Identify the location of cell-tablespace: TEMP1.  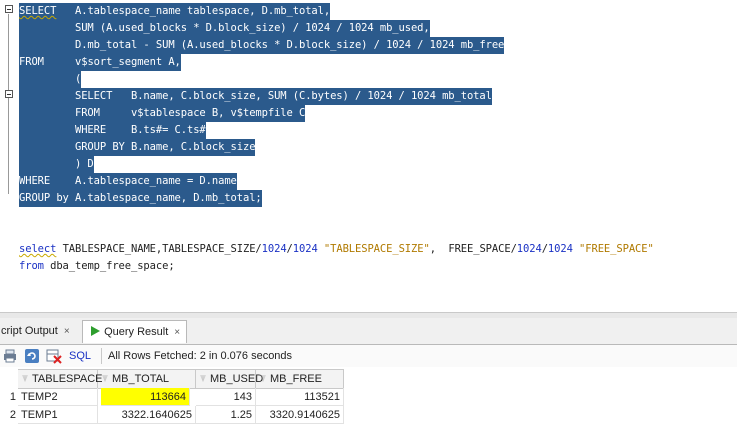
(58, 415).